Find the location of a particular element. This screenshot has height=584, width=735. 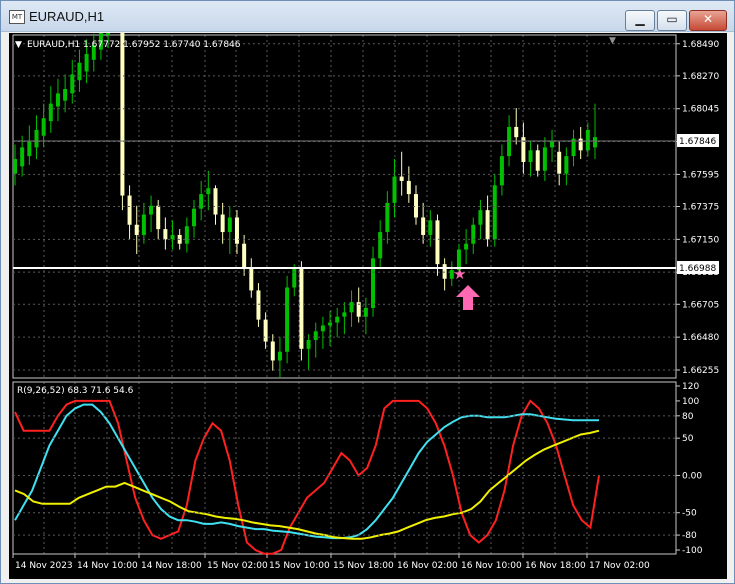

shift-marker-icon: ▼ is located at coordinates (612, 41).